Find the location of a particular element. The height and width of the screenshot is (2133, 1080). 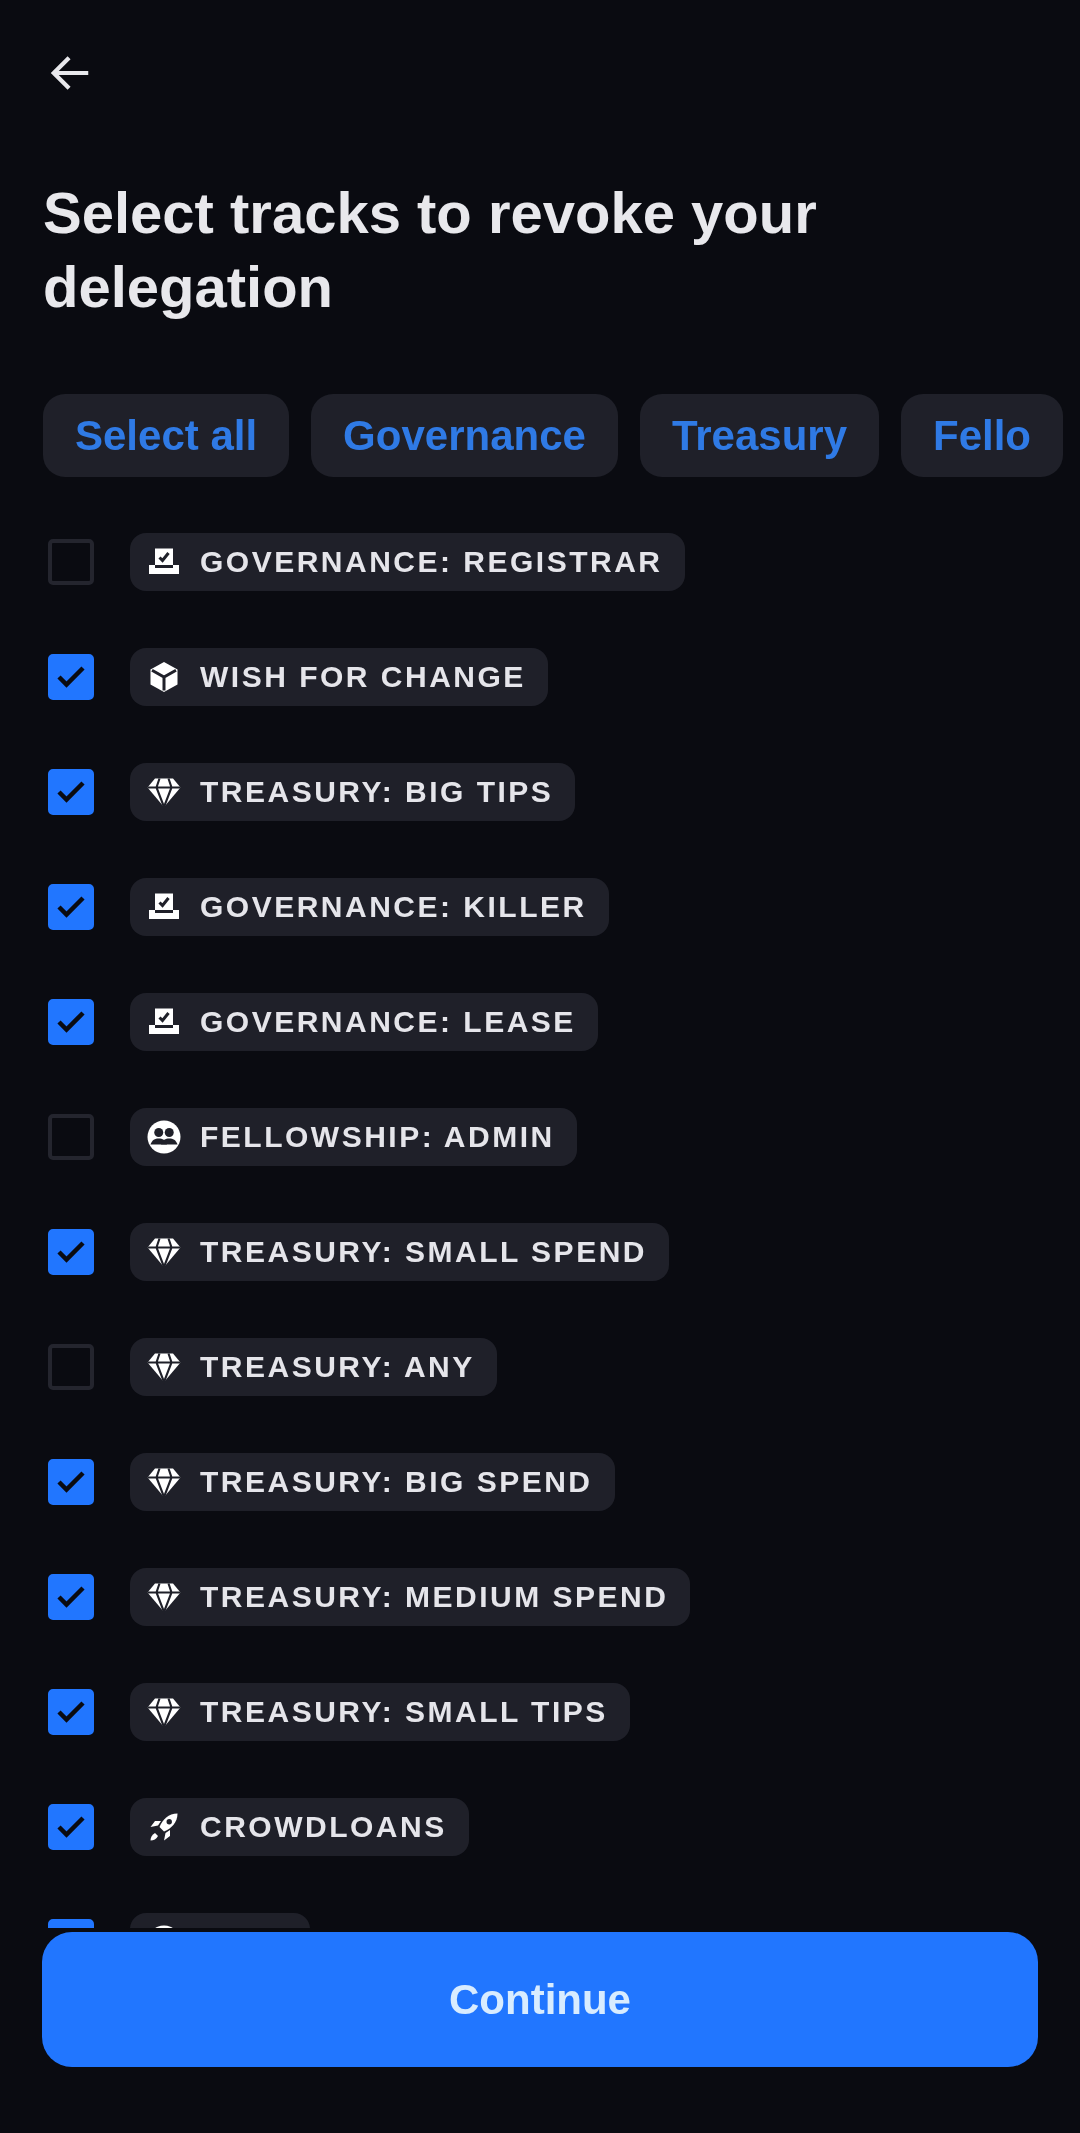

track-label: GOVERNANCE: KILLER is located at coordinates (393, 907).